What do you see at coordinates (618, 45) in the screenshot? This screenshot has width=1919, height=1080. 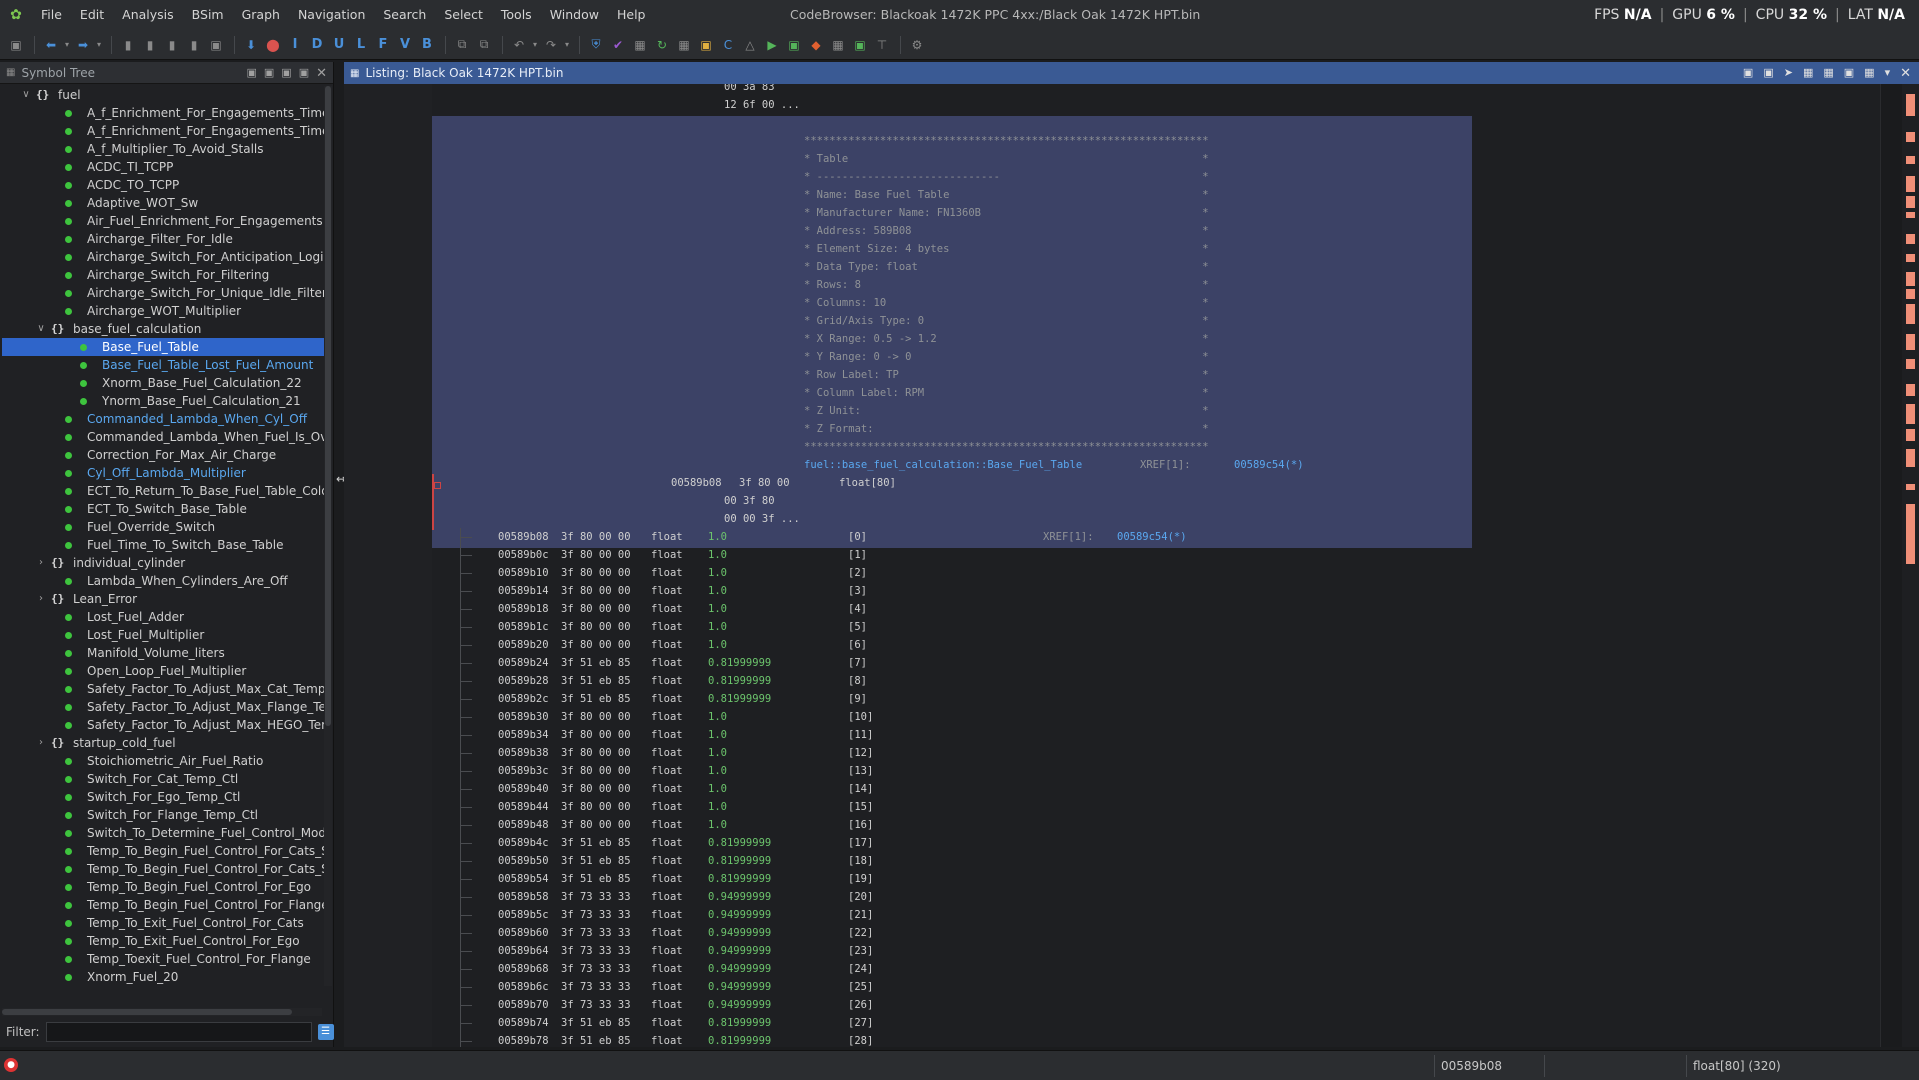 I see `check-icon: ✔` at bounding box center [618, 45].